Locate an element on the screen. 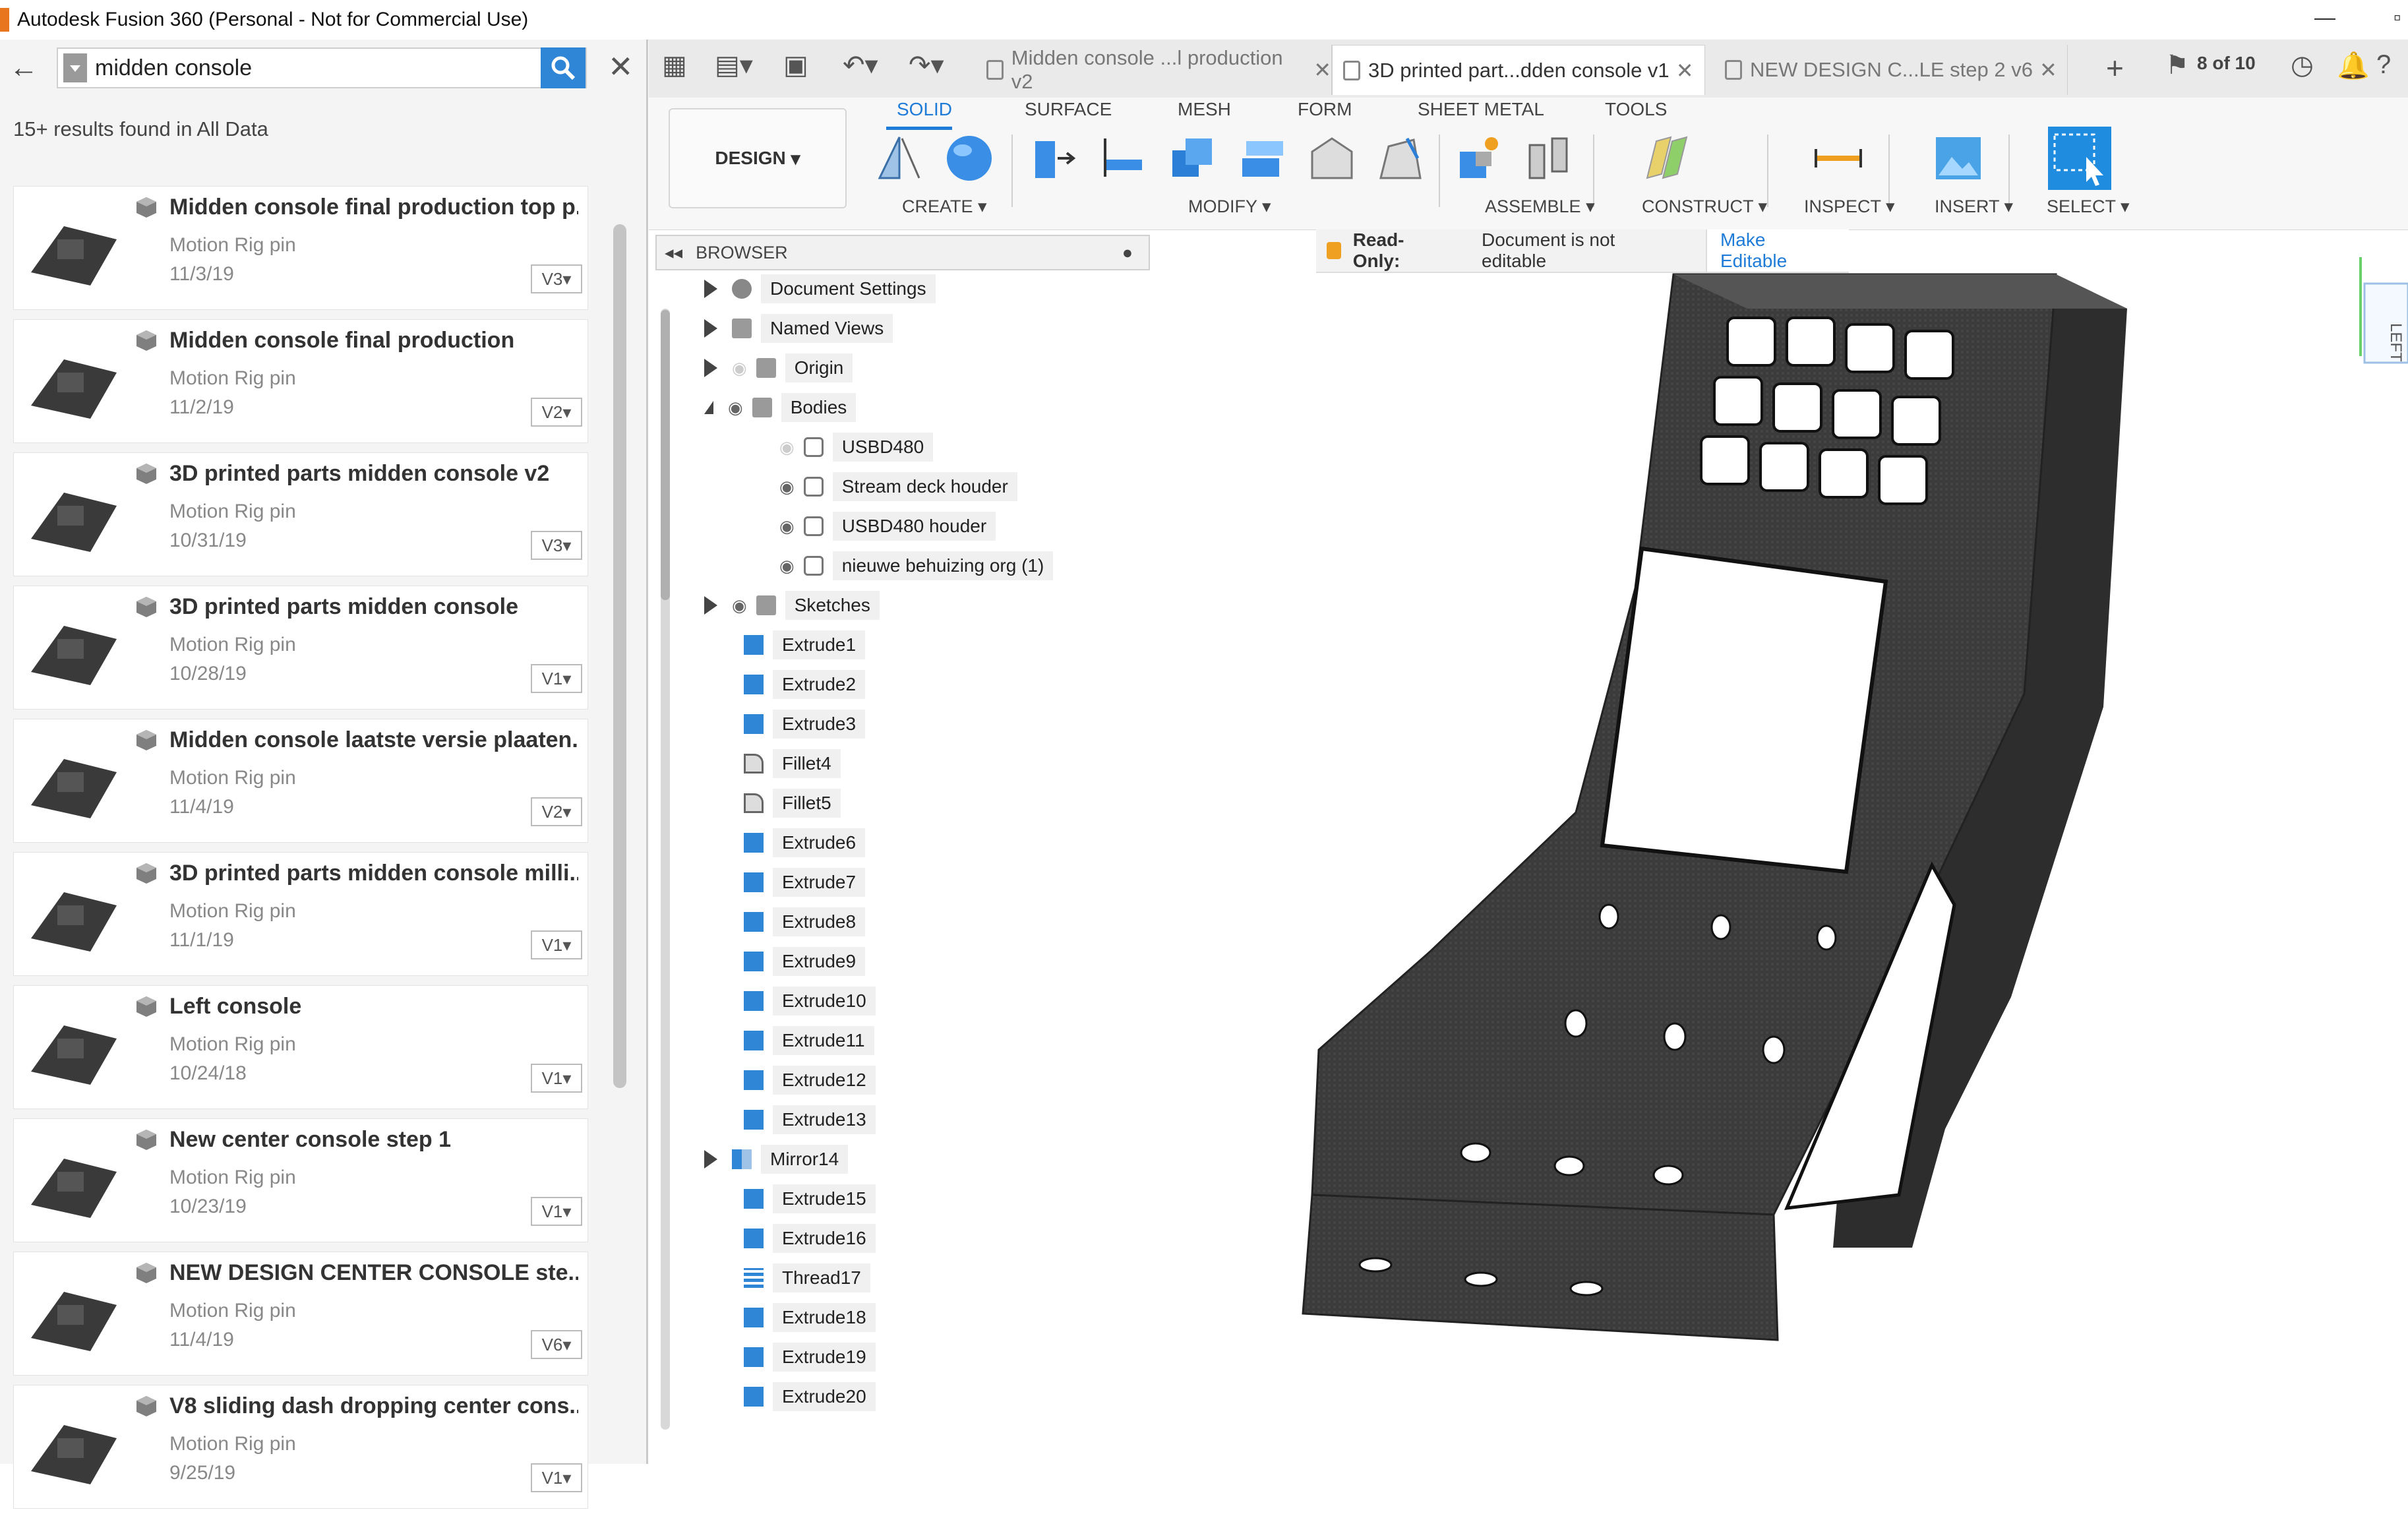  press-pull-icon is located at coordinates (1052, 158).